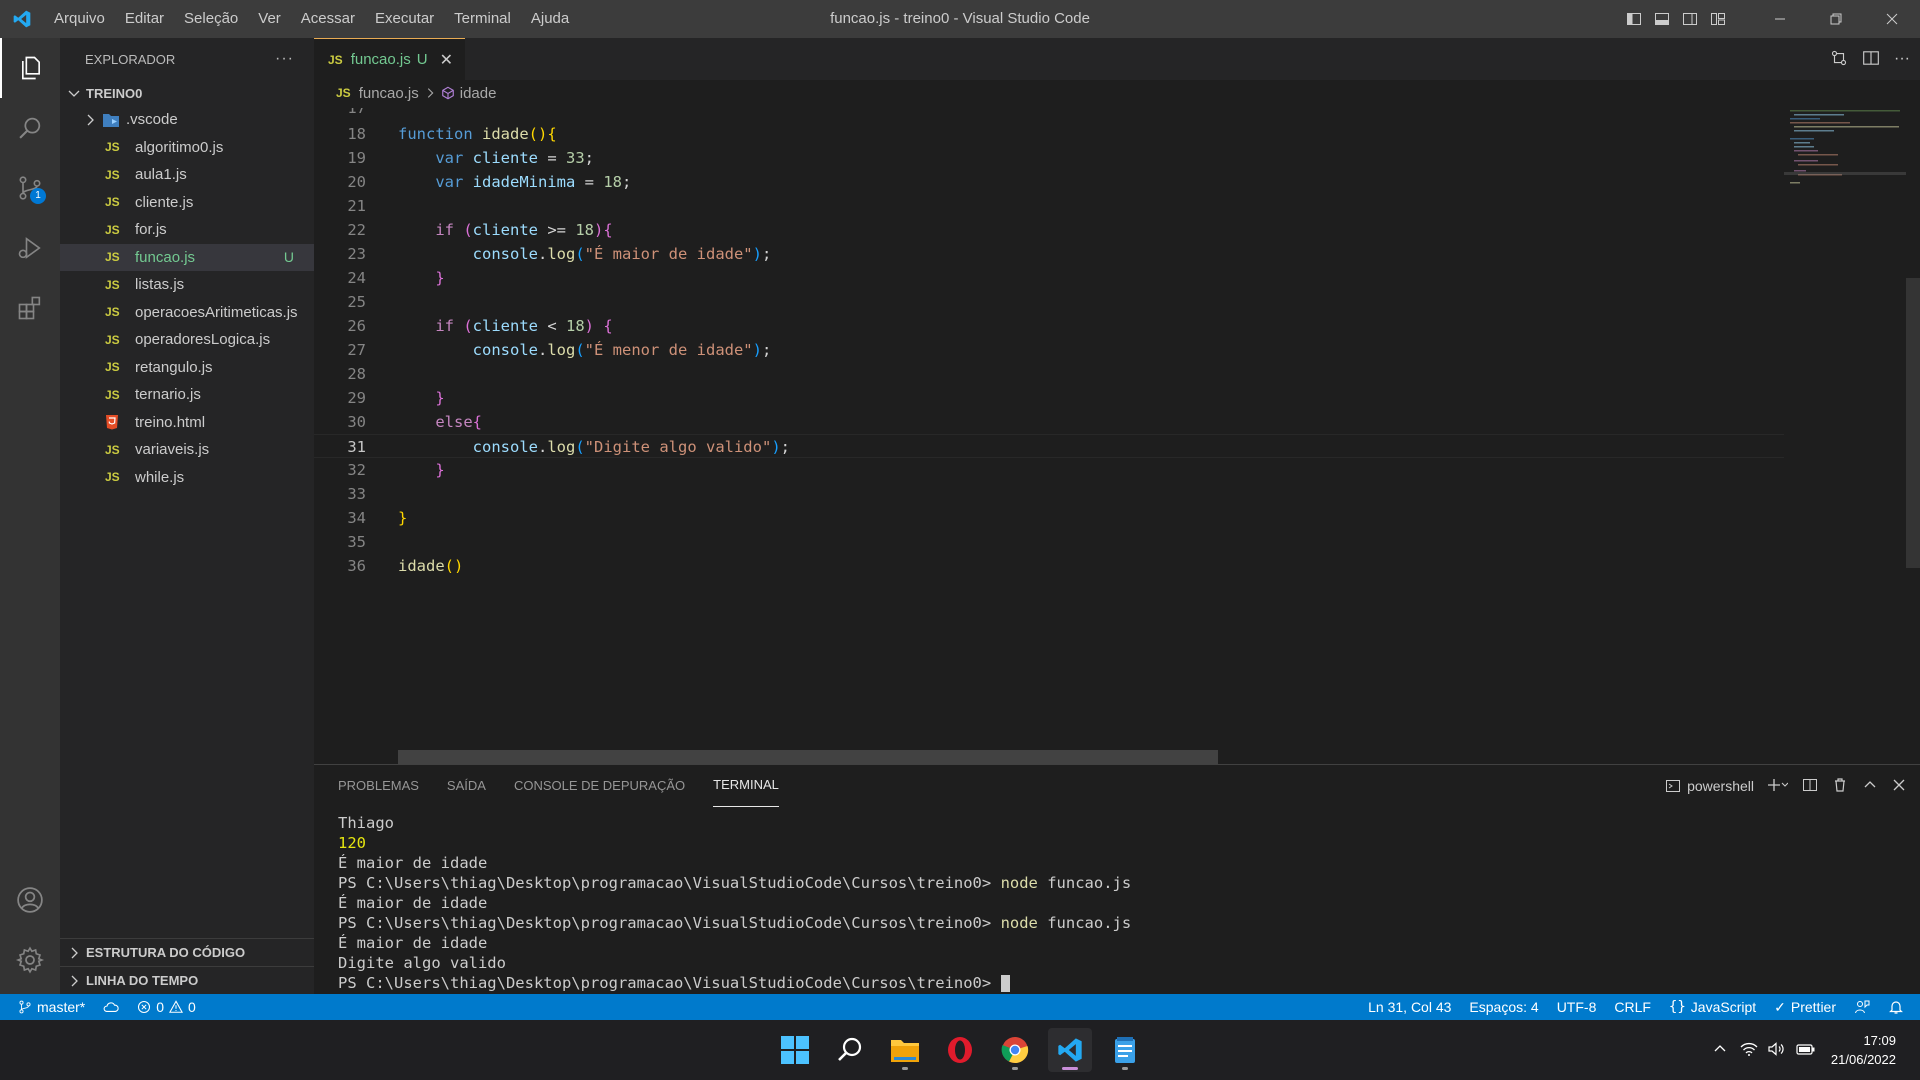  I want to click on file-item: JS algoritimo0.js, so click(187, 148).